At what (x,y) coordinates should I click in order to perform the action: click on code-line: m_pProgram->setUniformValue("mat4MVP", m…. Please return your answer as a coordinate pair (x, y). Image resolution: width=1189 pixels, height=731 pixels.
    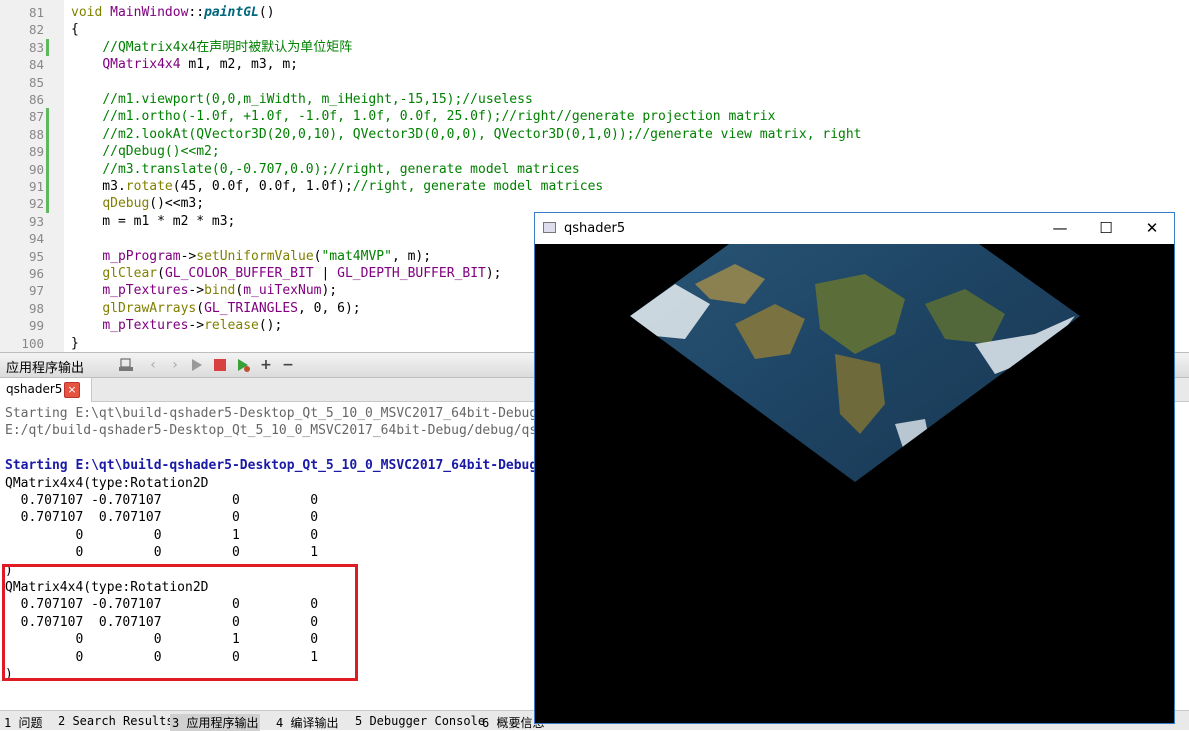
    Looking at the image, I should click on (251, 256).